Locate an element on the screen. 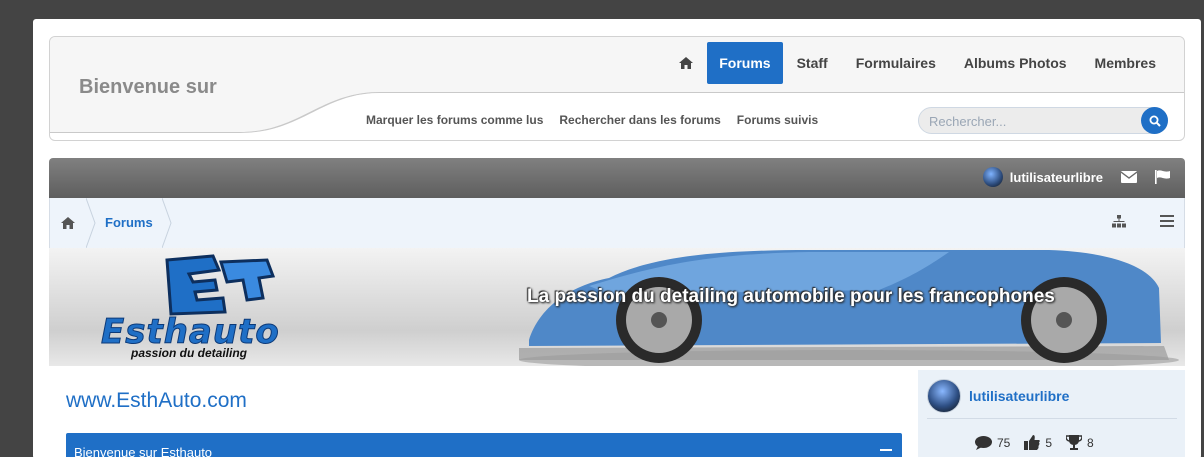 The width and height of the screenshot is (1204, 457). envelope-icon is located at coordinates (1129, 177).